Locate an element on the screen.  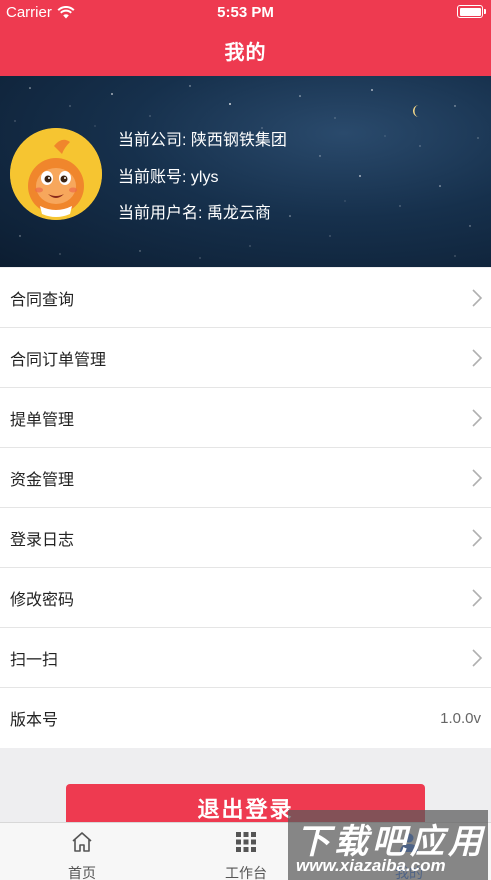
menu-item-version: 版本号 1.0.0v is located at coordinates (245, 718).